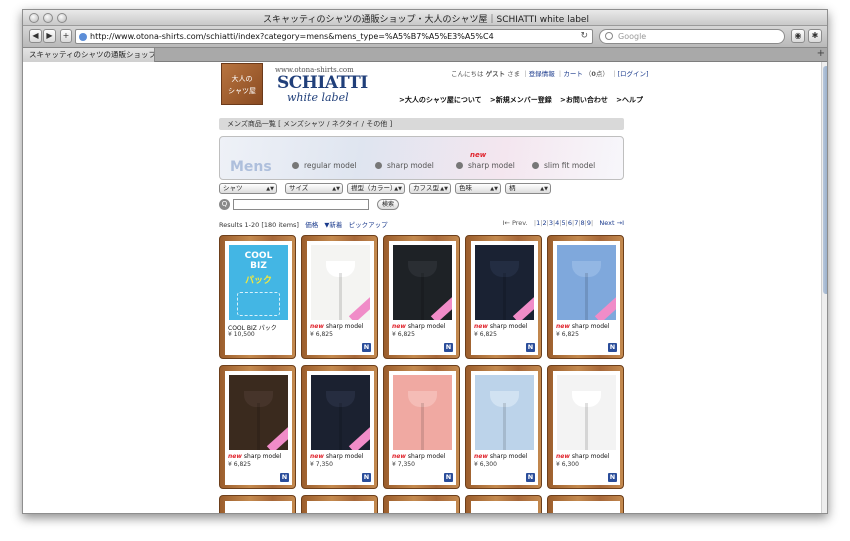  What do you see at coordinates (404, 165) in the screenshot?
I see `model-sharp: sharp model` at bounding box center [404, 165].